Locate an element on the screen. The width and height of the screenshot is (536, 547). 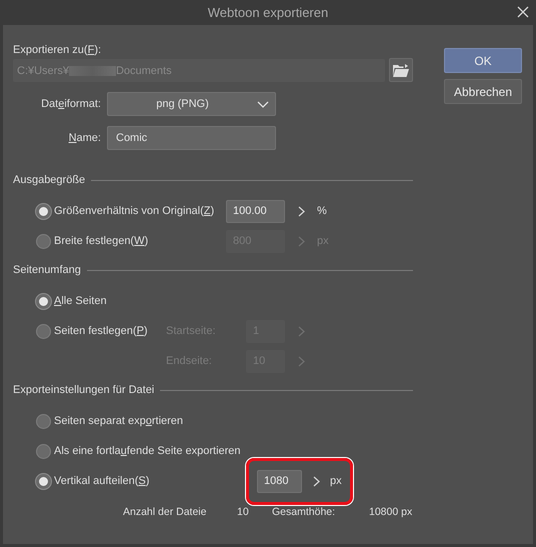
redaction-blur is located at coordinates (92, 71).